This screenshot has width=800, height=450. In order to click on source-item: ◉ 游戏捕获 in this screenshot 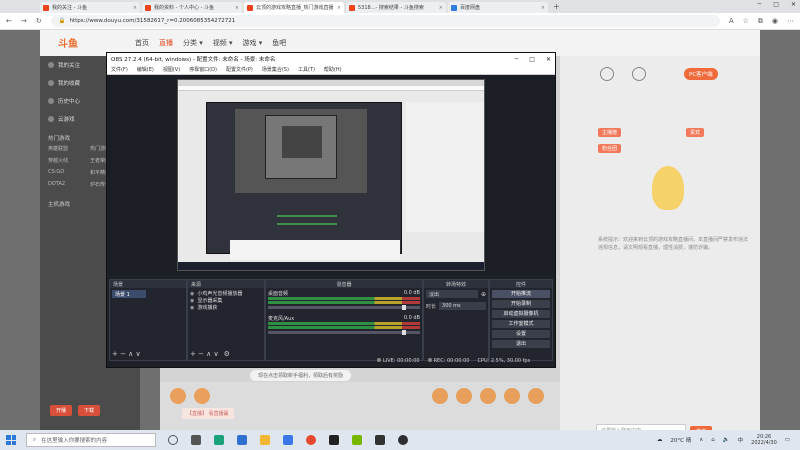, I will do `click(226, 308)`.